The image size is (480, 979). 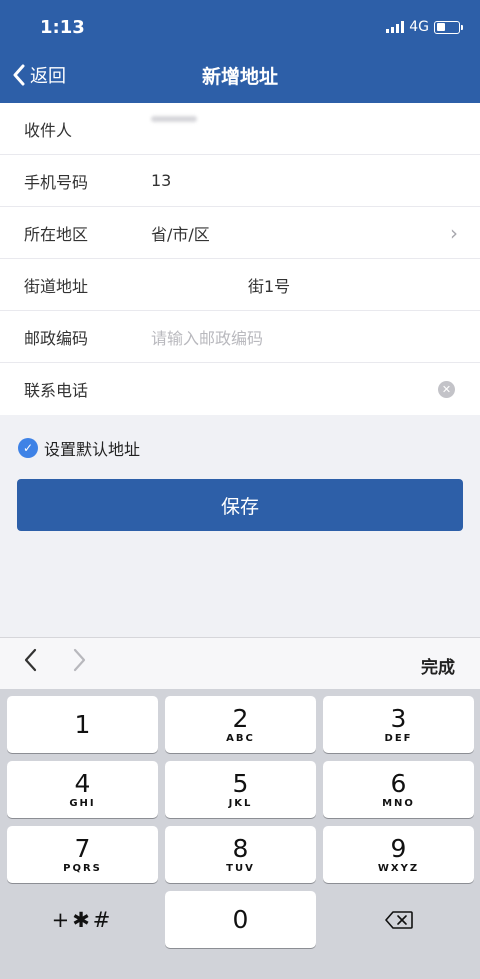 What do you see at coordinates (82, 783) in the screenshot?
I see `key-digit: 4` at bounding box center [82, 783].